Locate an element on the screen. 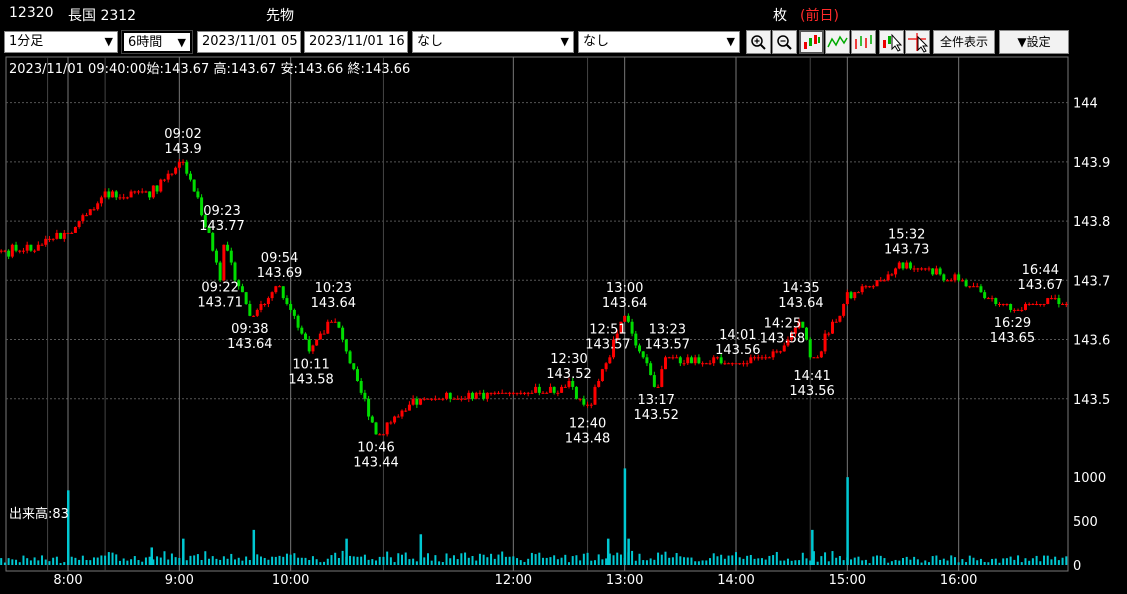 The image size is (1127, 594). show-all-button: 全件表示 is located at coordinates (964, 42).